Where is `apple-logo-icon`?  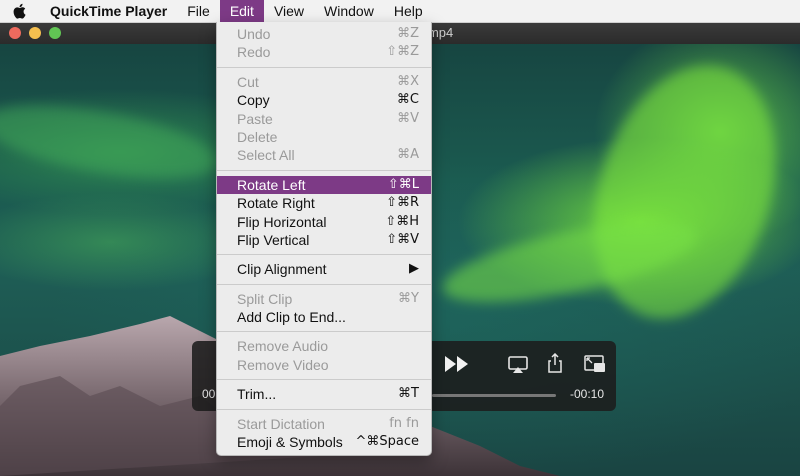 apple-logo-icon is located at coordinates (19, 11).